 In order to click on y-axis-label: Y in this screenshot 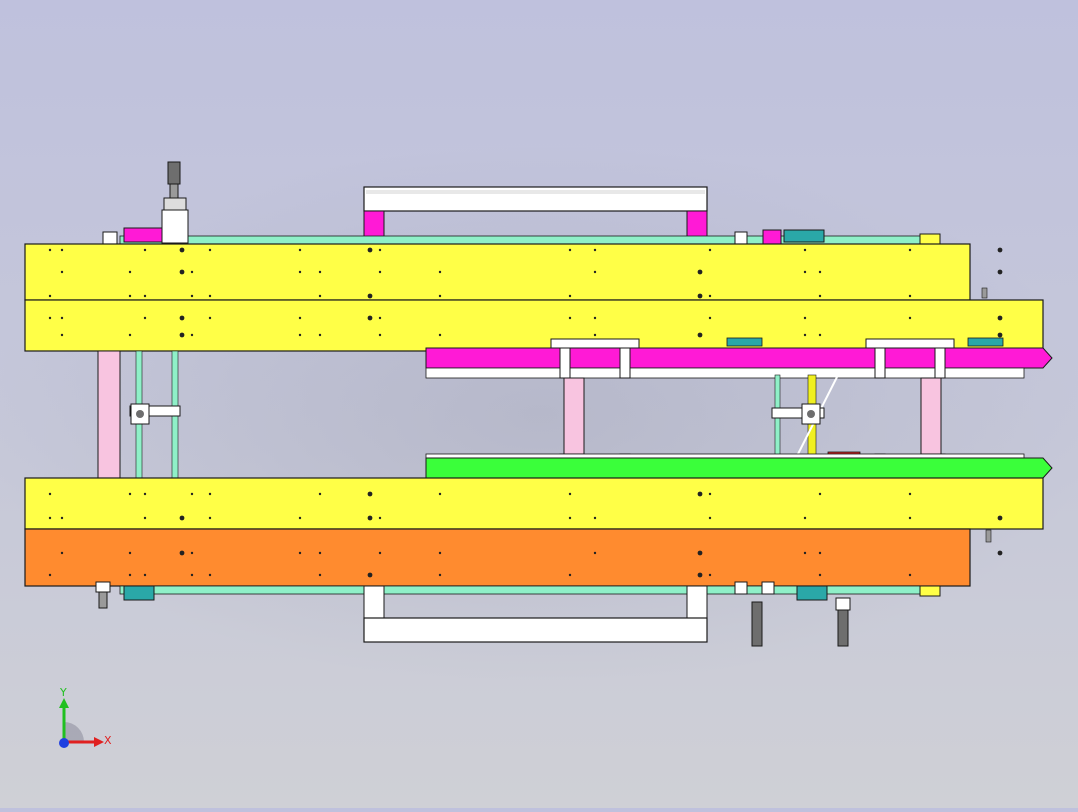, I will do `click(63, 692)`.